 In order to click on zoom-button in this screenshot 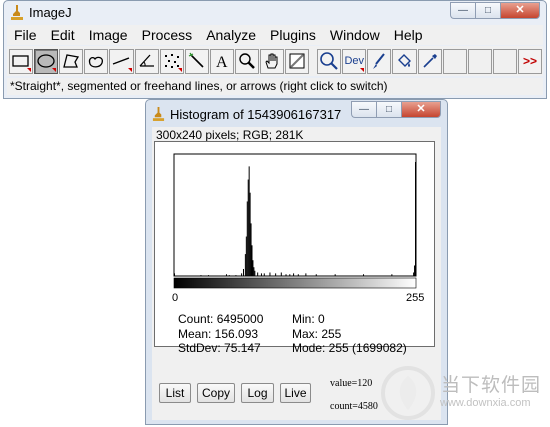, I will do `click(329, 61)`.